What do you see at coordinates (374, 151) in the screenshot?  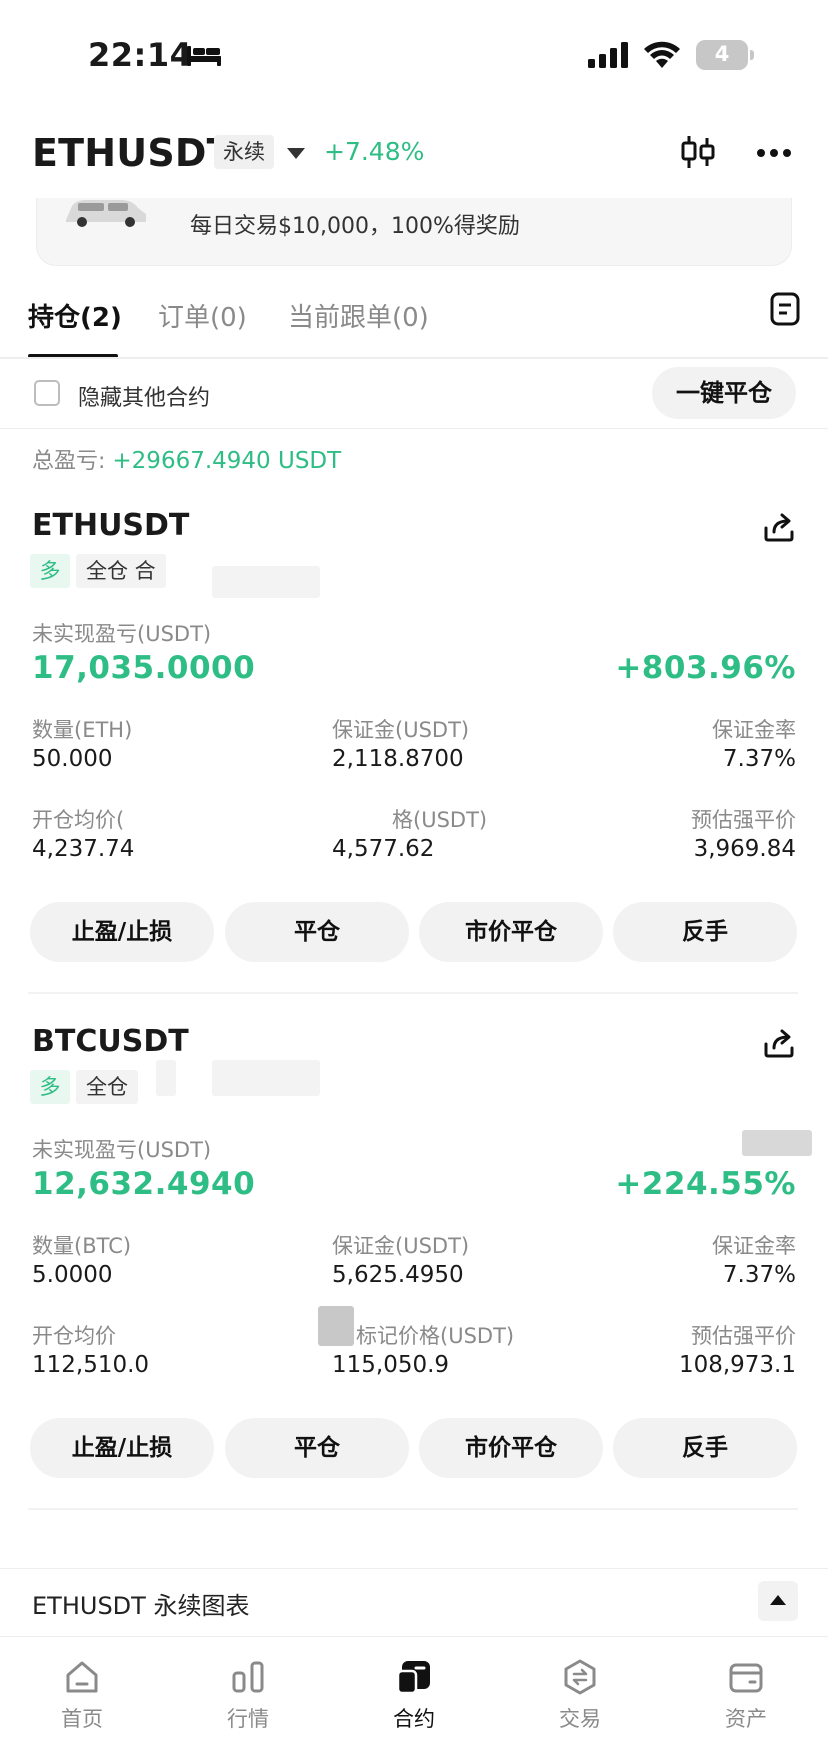 I see `price-change: +7.48%` at bounding box center [374, 151].